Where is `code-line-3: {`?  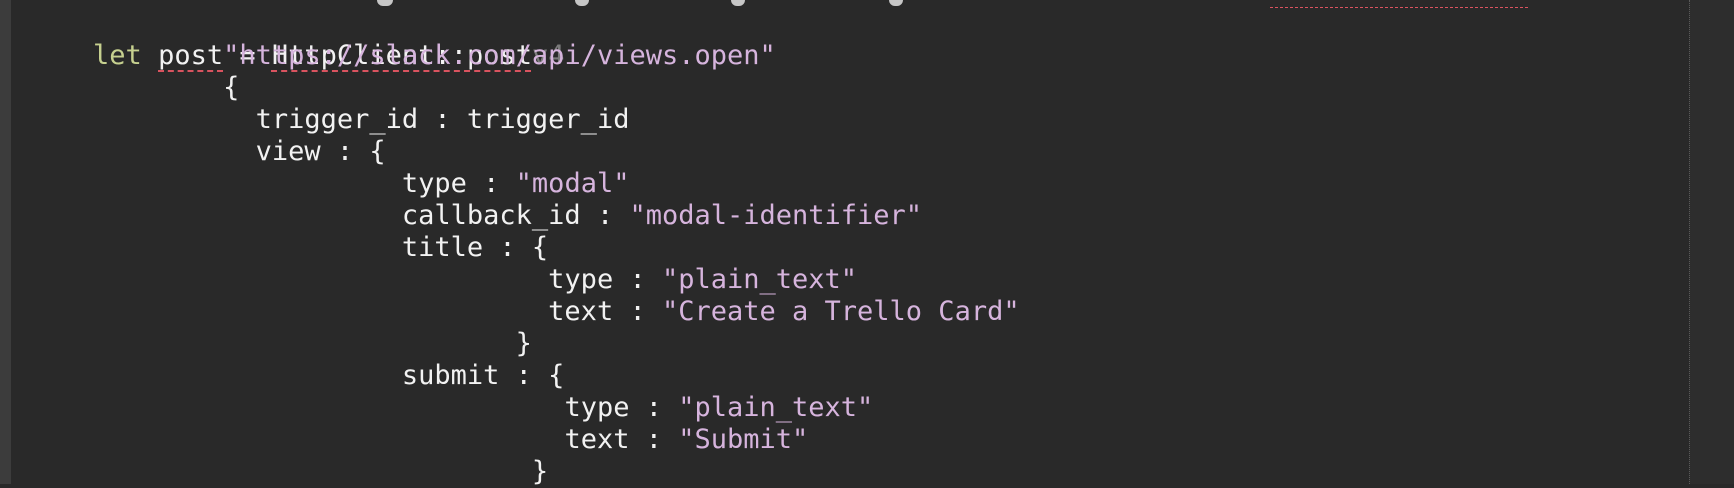
code-line-3: { is located at coordinates (133, 88).